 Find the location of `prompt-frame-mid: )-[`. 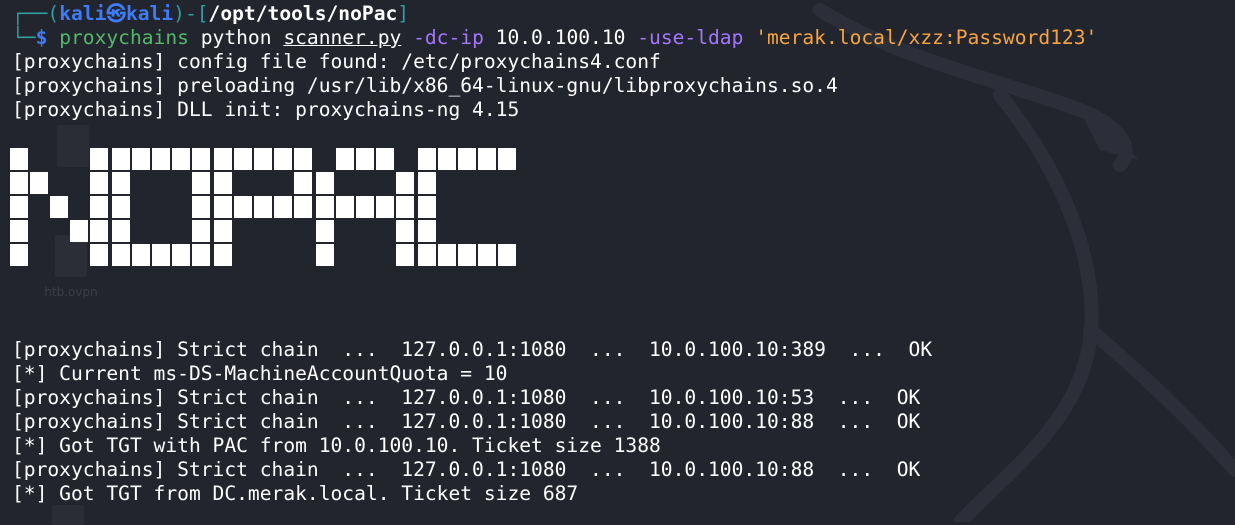

prompt-frame-mid: )-[ is located at coordinates (191, 13).